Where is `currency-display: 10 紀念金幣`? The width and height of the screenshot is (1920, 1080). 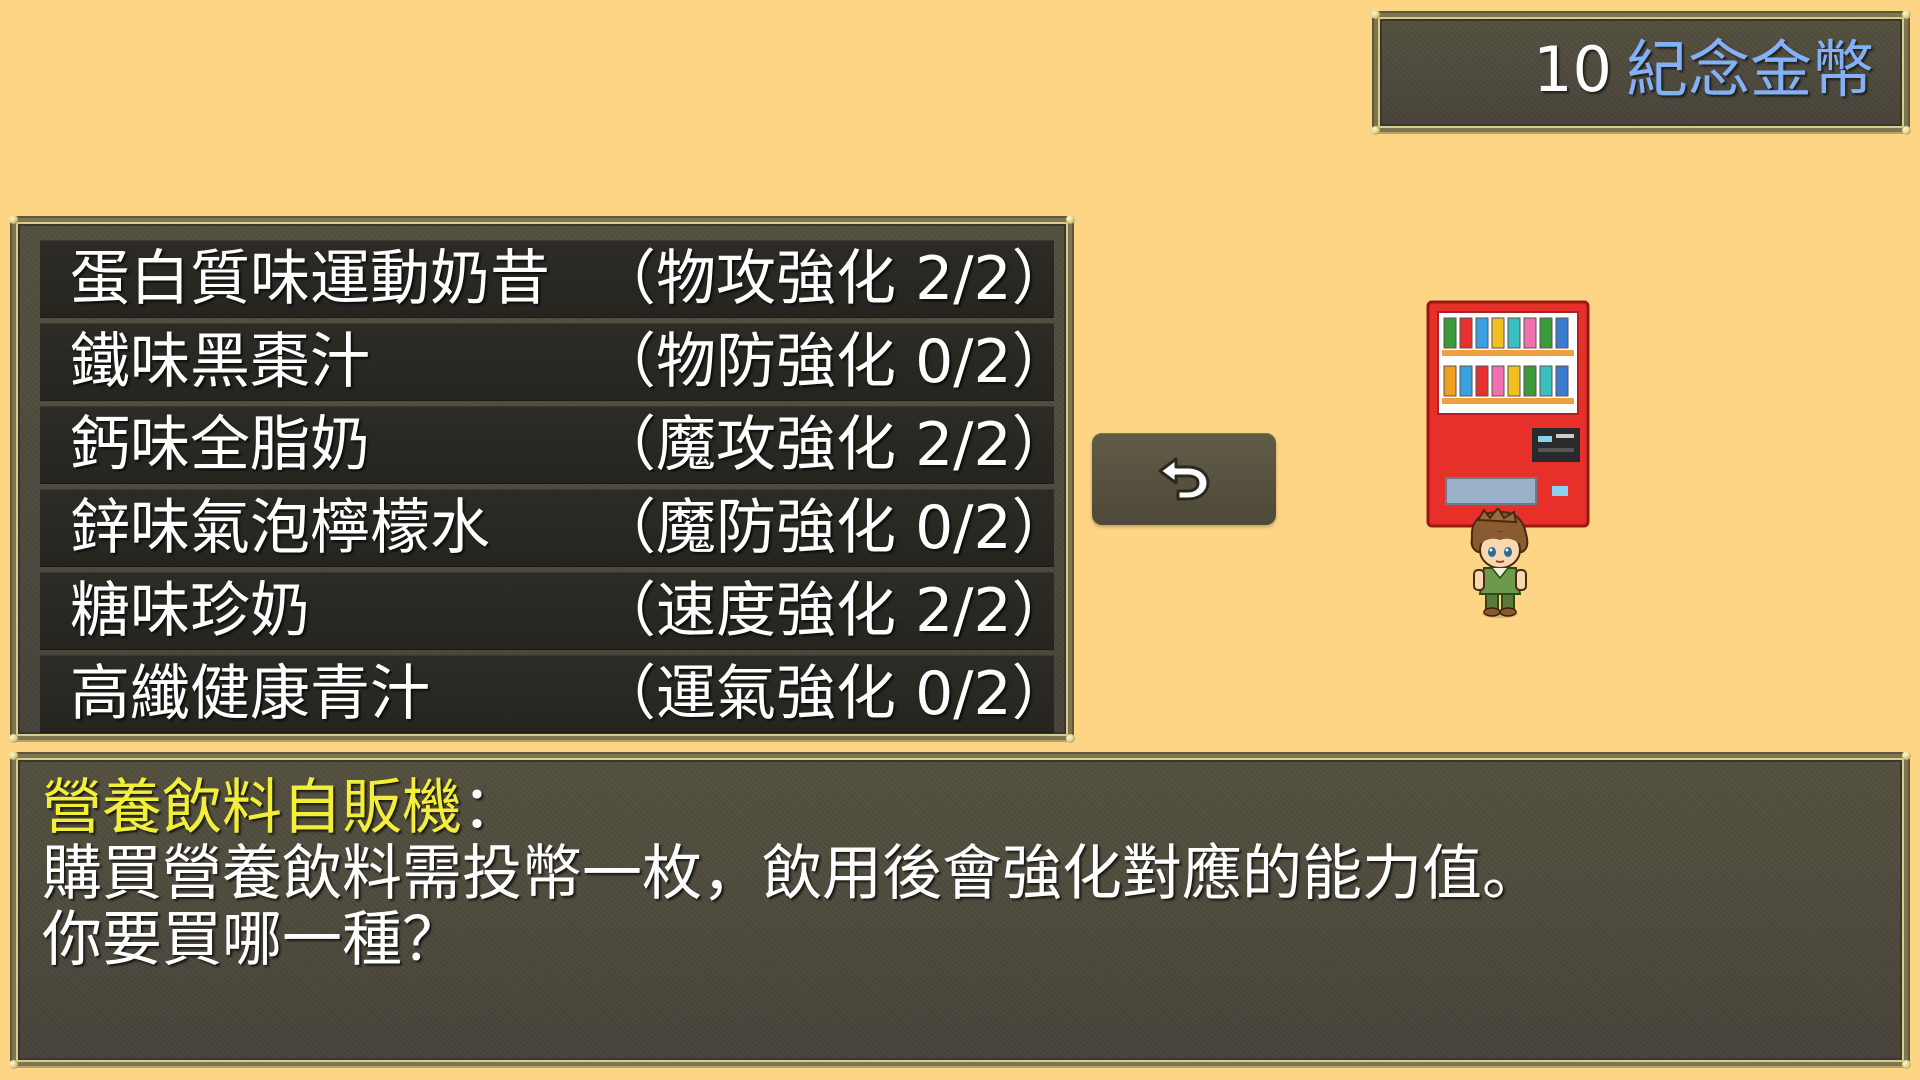
currency-display: 10 紀念金幣 is located at coordinates (1703, 70).